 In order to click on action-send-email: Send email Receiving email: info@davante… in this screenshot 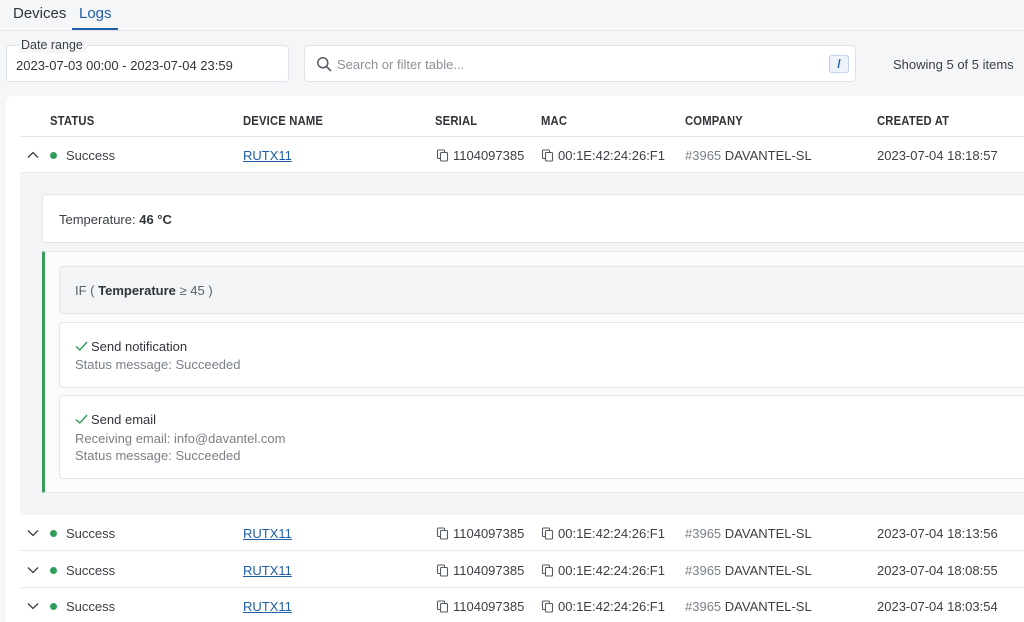, I will do `click(541, 437)`.